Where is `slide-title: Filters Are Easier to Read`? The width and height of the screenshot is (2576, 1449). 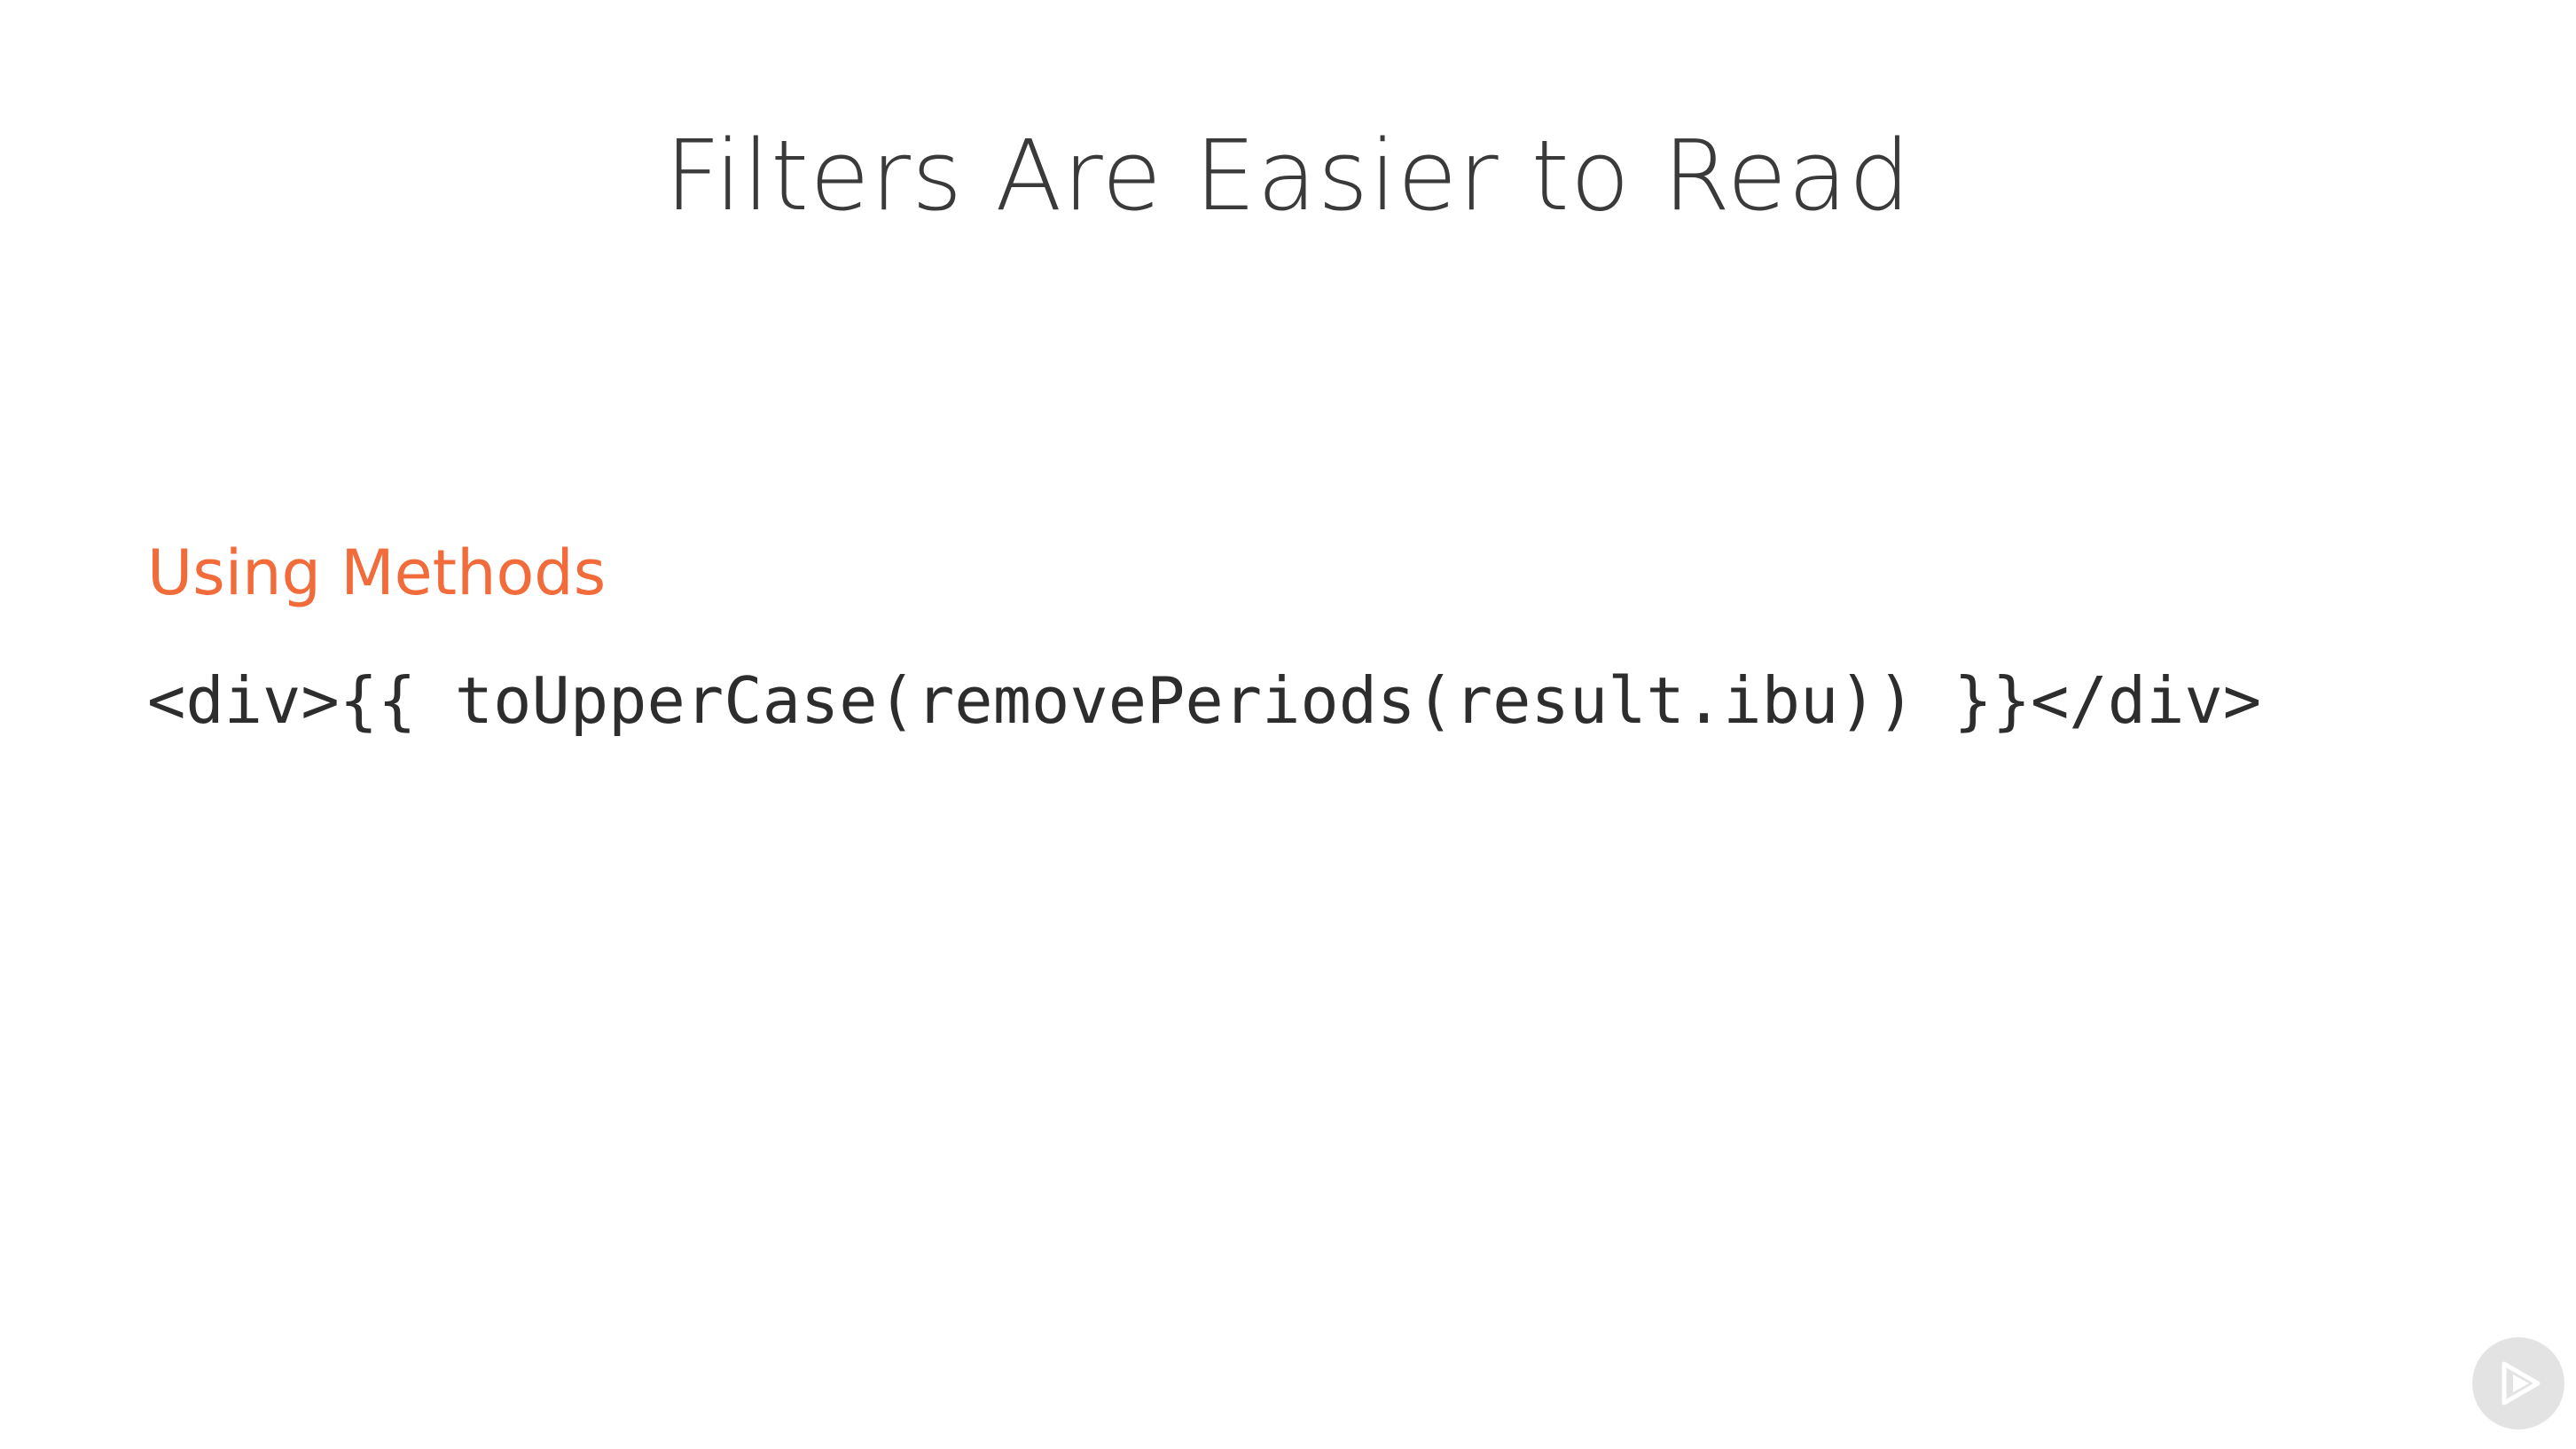
slide-title: Filters Are Easier to Read is located at coordinates (1288, 175).